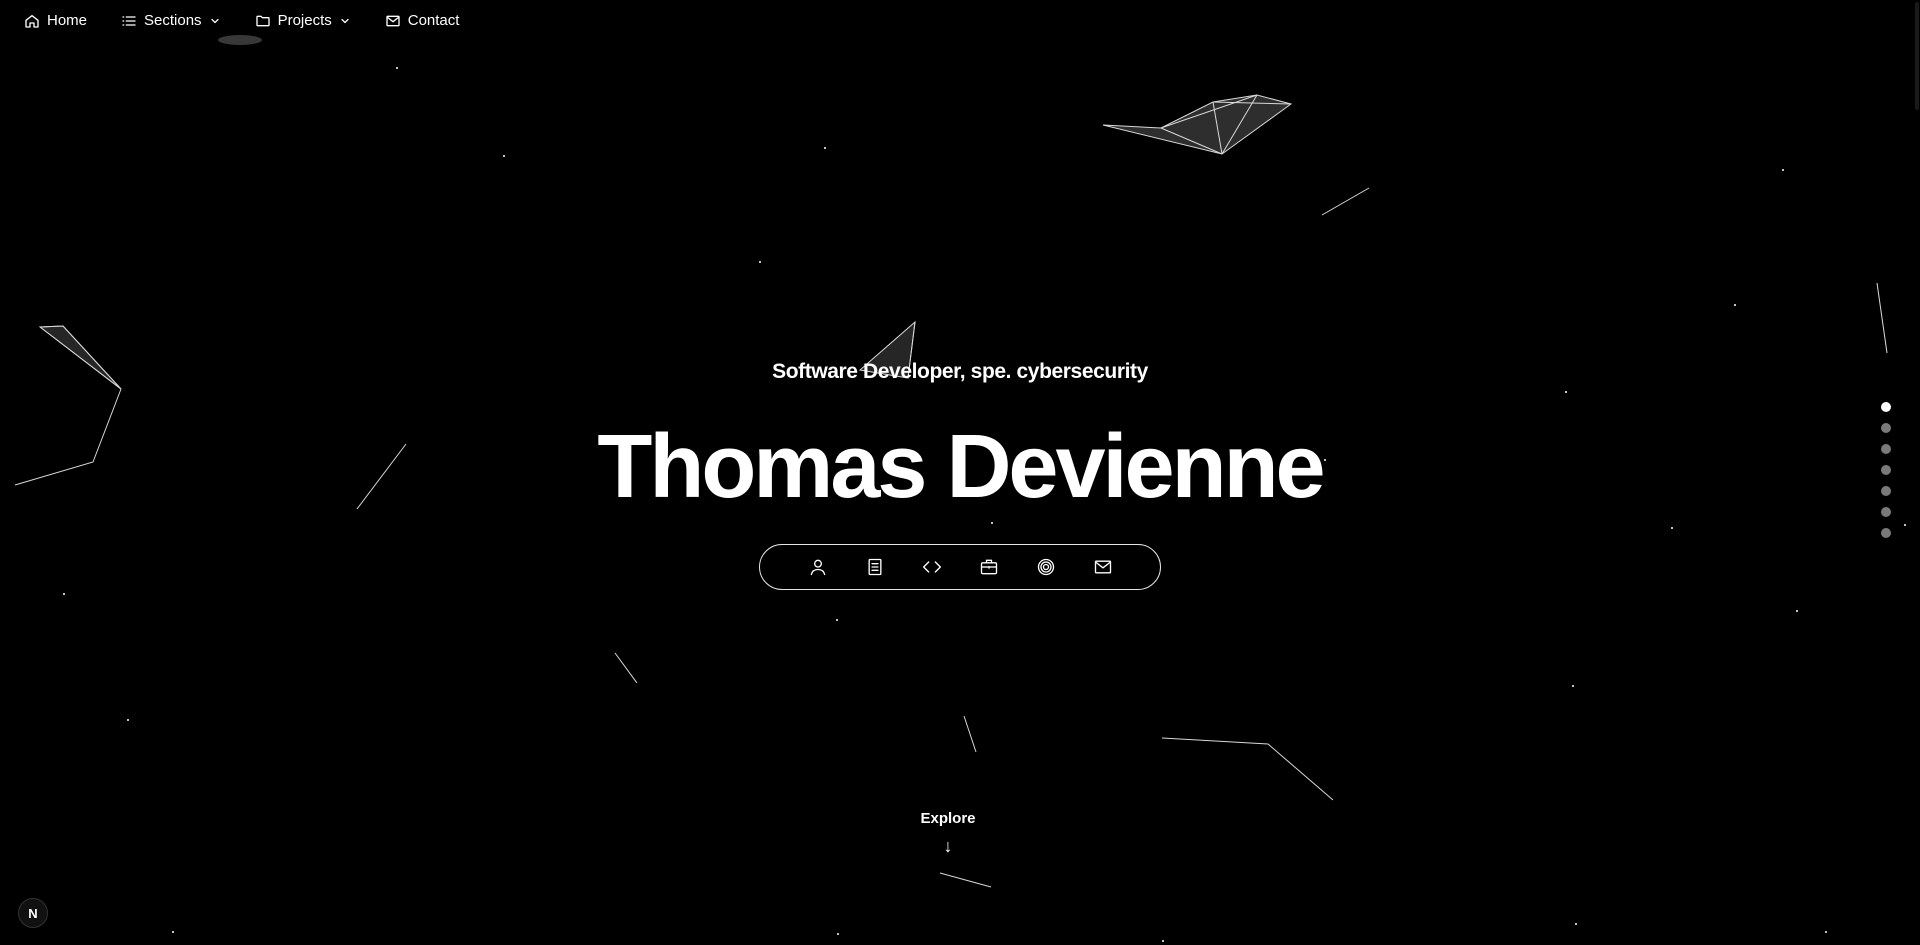 The height and width of the screenshot is (945, 1920). What do you see at coordinates (948, 846) in the screenshot?
I see `arrow-down-icon: ↓` at bounding box center [948, 846].